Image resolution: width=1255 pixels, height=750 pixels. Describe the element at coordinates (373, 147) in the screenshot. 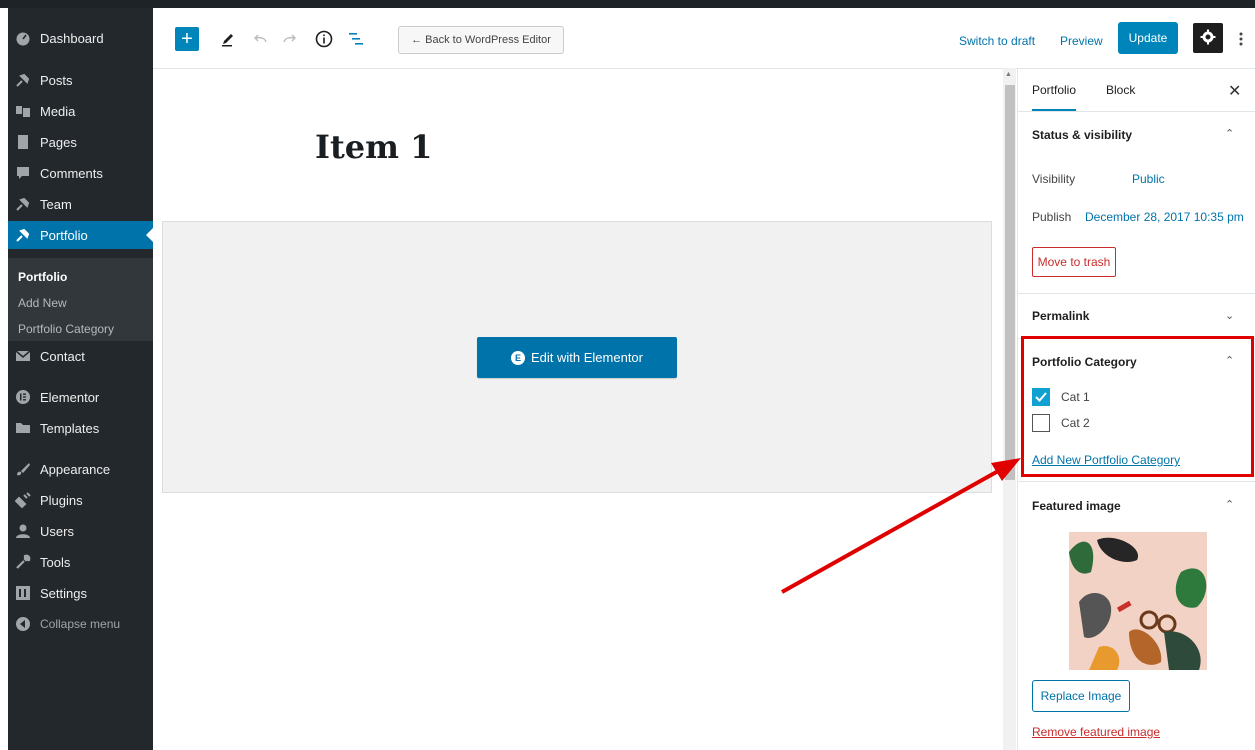

I see `post-title: Item 1` at that location.